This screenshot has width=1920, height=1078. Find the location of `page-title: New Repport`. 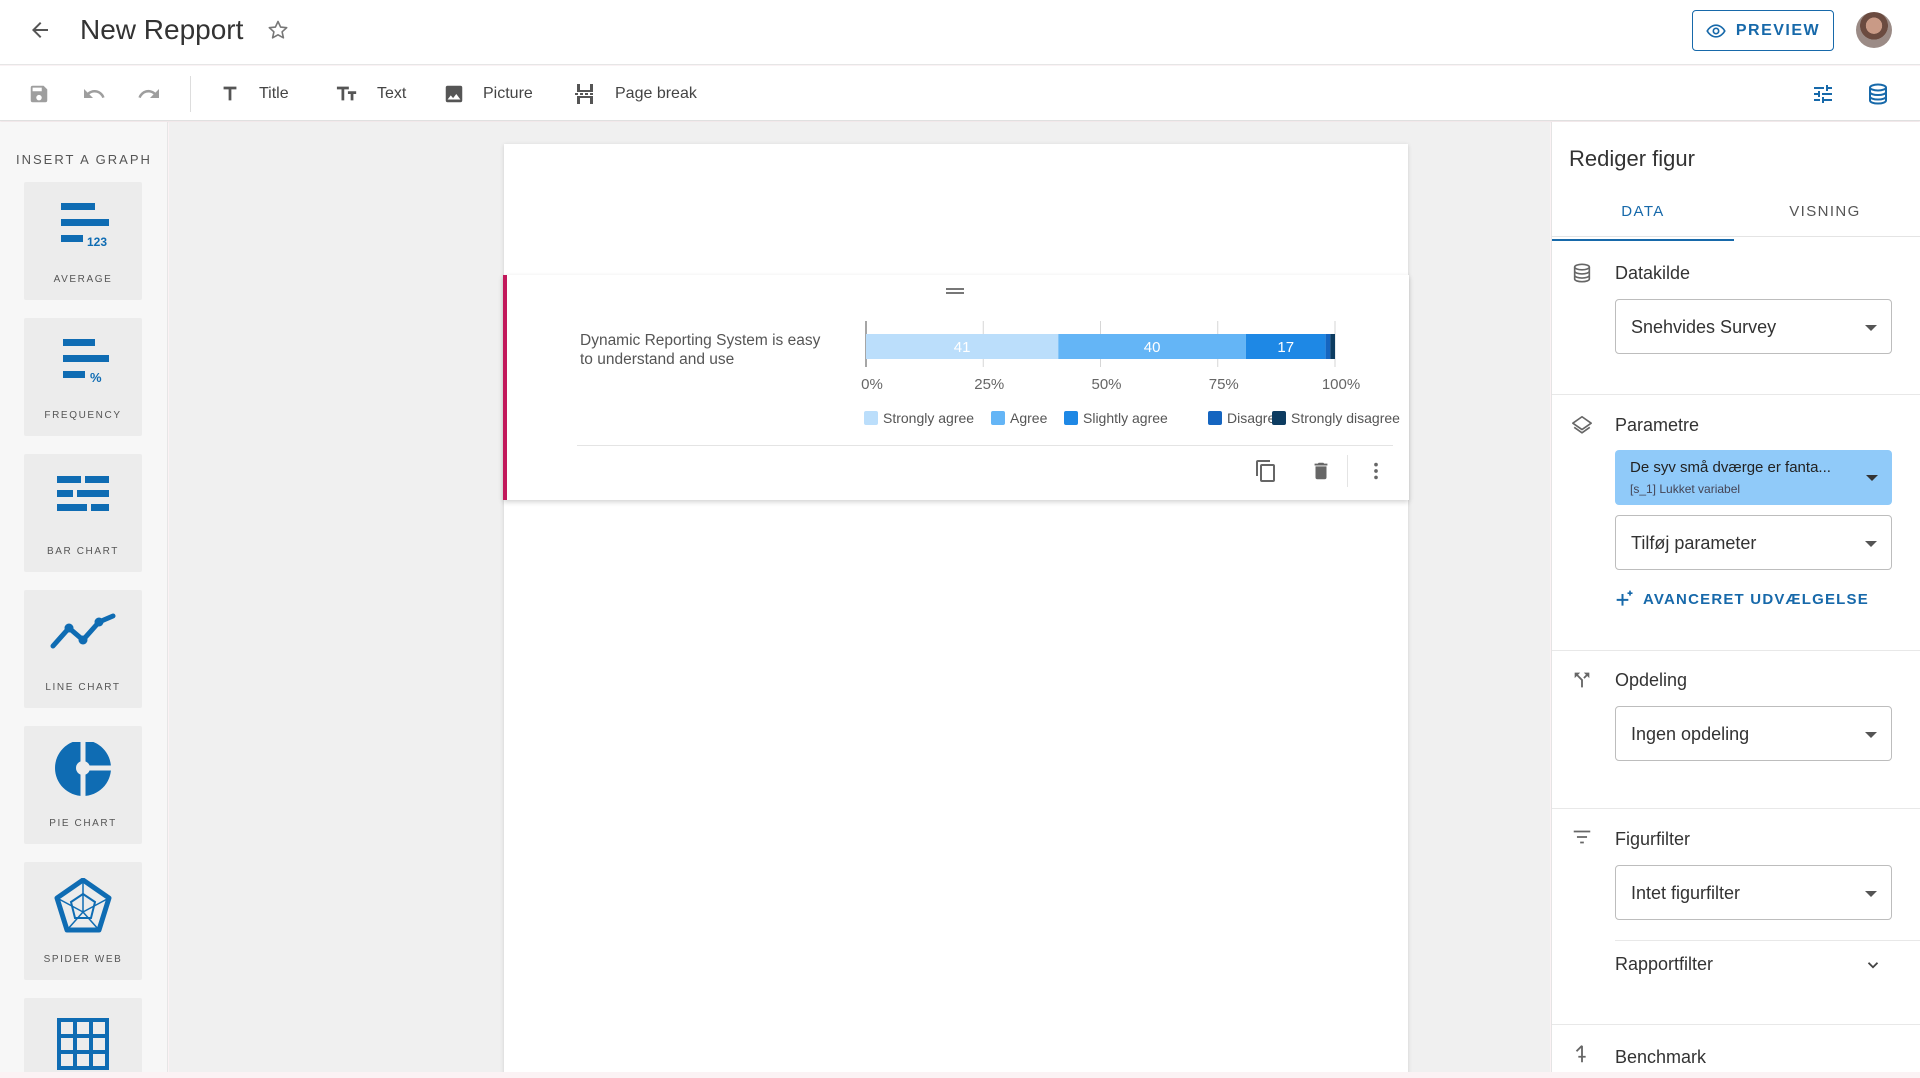

page-title: New Repport is located at coordinates (161, 30).